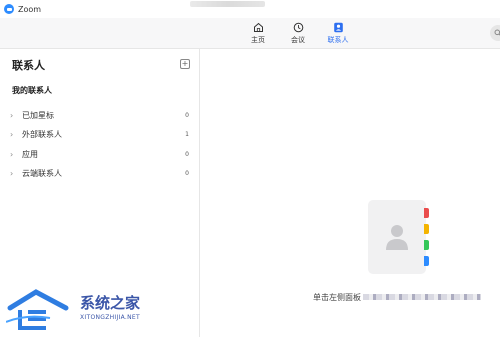  What do you see at coordinates (338, 40) in the screenshot?
I see `tab-contacts-label: 联系人` at bounding box center [338, 40].